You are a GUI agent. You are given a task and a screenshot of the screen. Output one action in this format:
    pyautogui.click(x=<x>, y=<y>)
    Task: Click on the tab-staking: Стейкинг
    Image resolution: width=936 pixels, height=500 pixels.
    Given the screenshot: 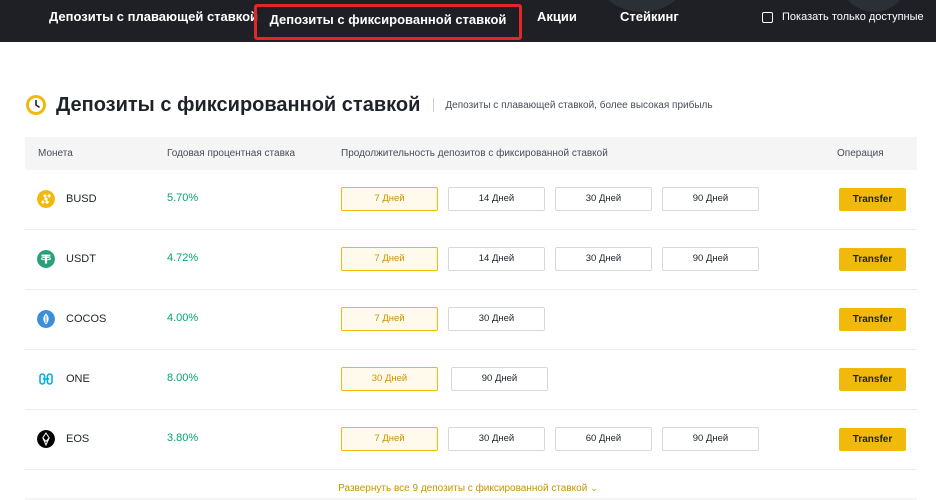 What is the action you would take?
    pyautogui.click(x=649, y=17)
    